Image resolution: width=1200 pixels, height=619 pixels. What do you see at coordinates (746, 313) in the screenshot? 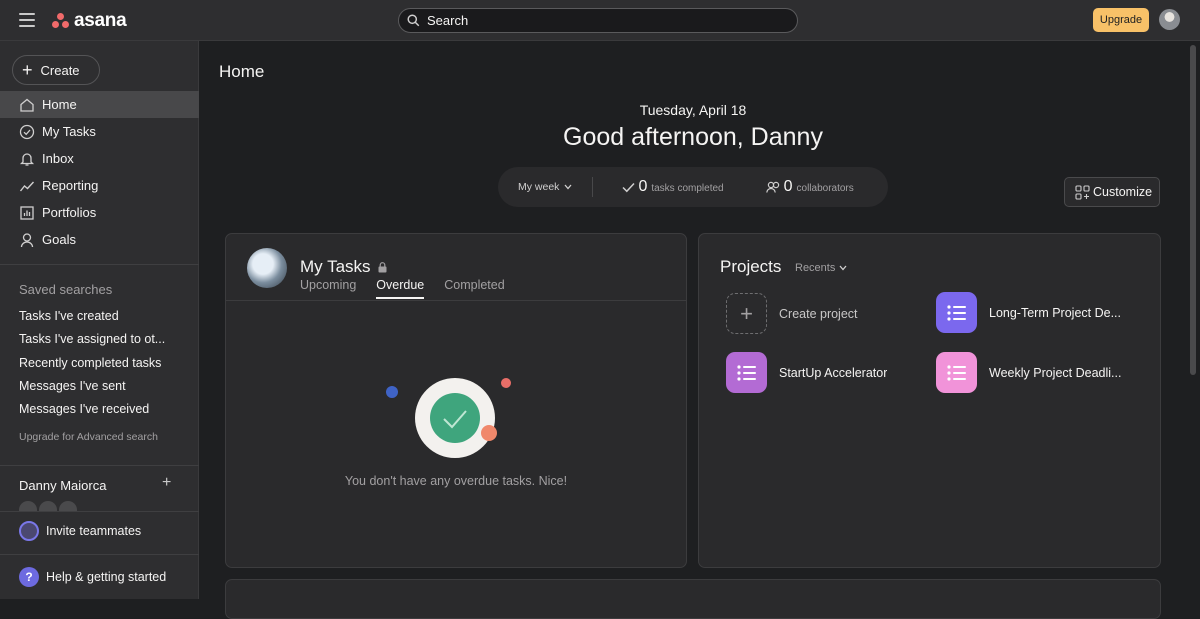
I see `plus-icon: +` at bounding box center [746, 313].